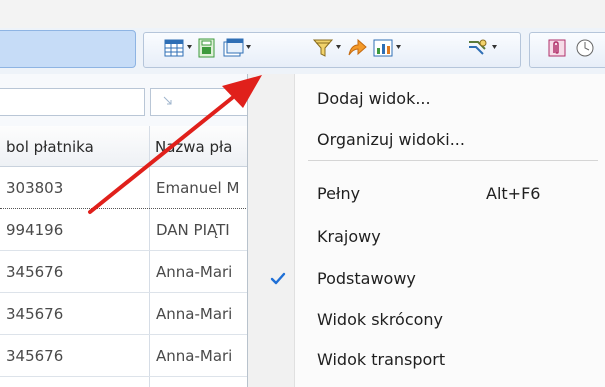 The height and width of the screenshot is (387, 605). Describe the element at coordinates (233, 48) in the screenshot. I see `views-icon` at that location.